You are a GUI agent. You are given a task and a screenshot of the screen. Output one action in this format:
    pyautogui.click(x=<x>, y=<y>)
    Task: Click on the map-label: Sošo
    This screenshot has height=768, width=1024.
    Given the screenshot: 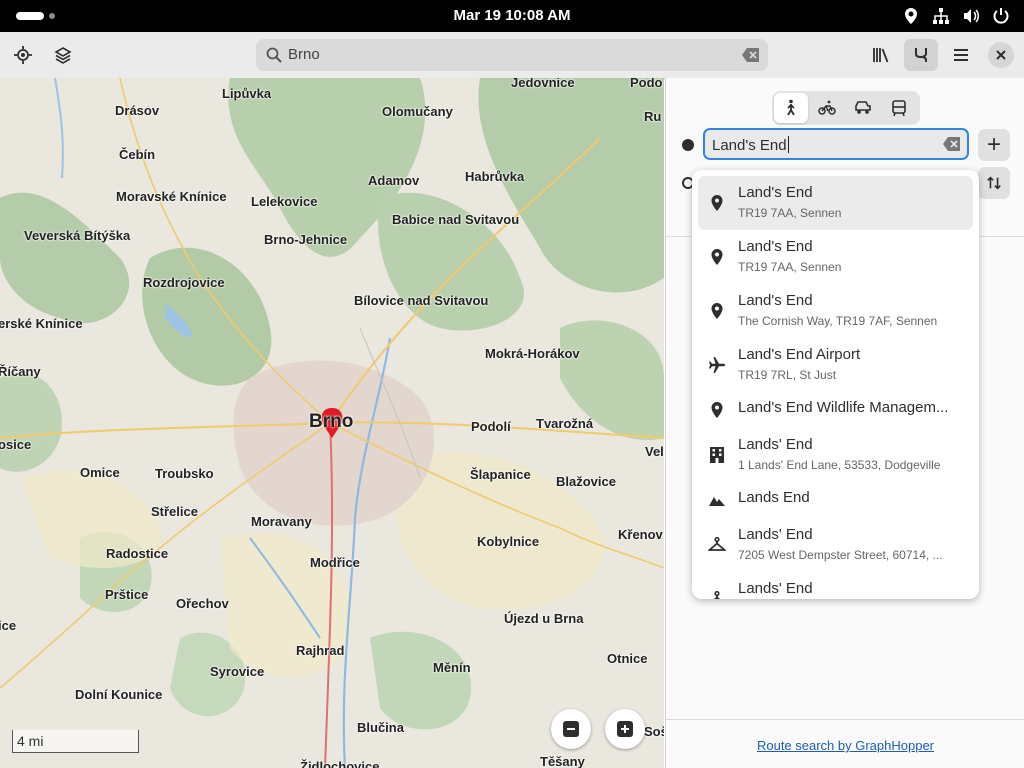 What is the action you would take?
    pyautogui.click(x=654, y=731)
    